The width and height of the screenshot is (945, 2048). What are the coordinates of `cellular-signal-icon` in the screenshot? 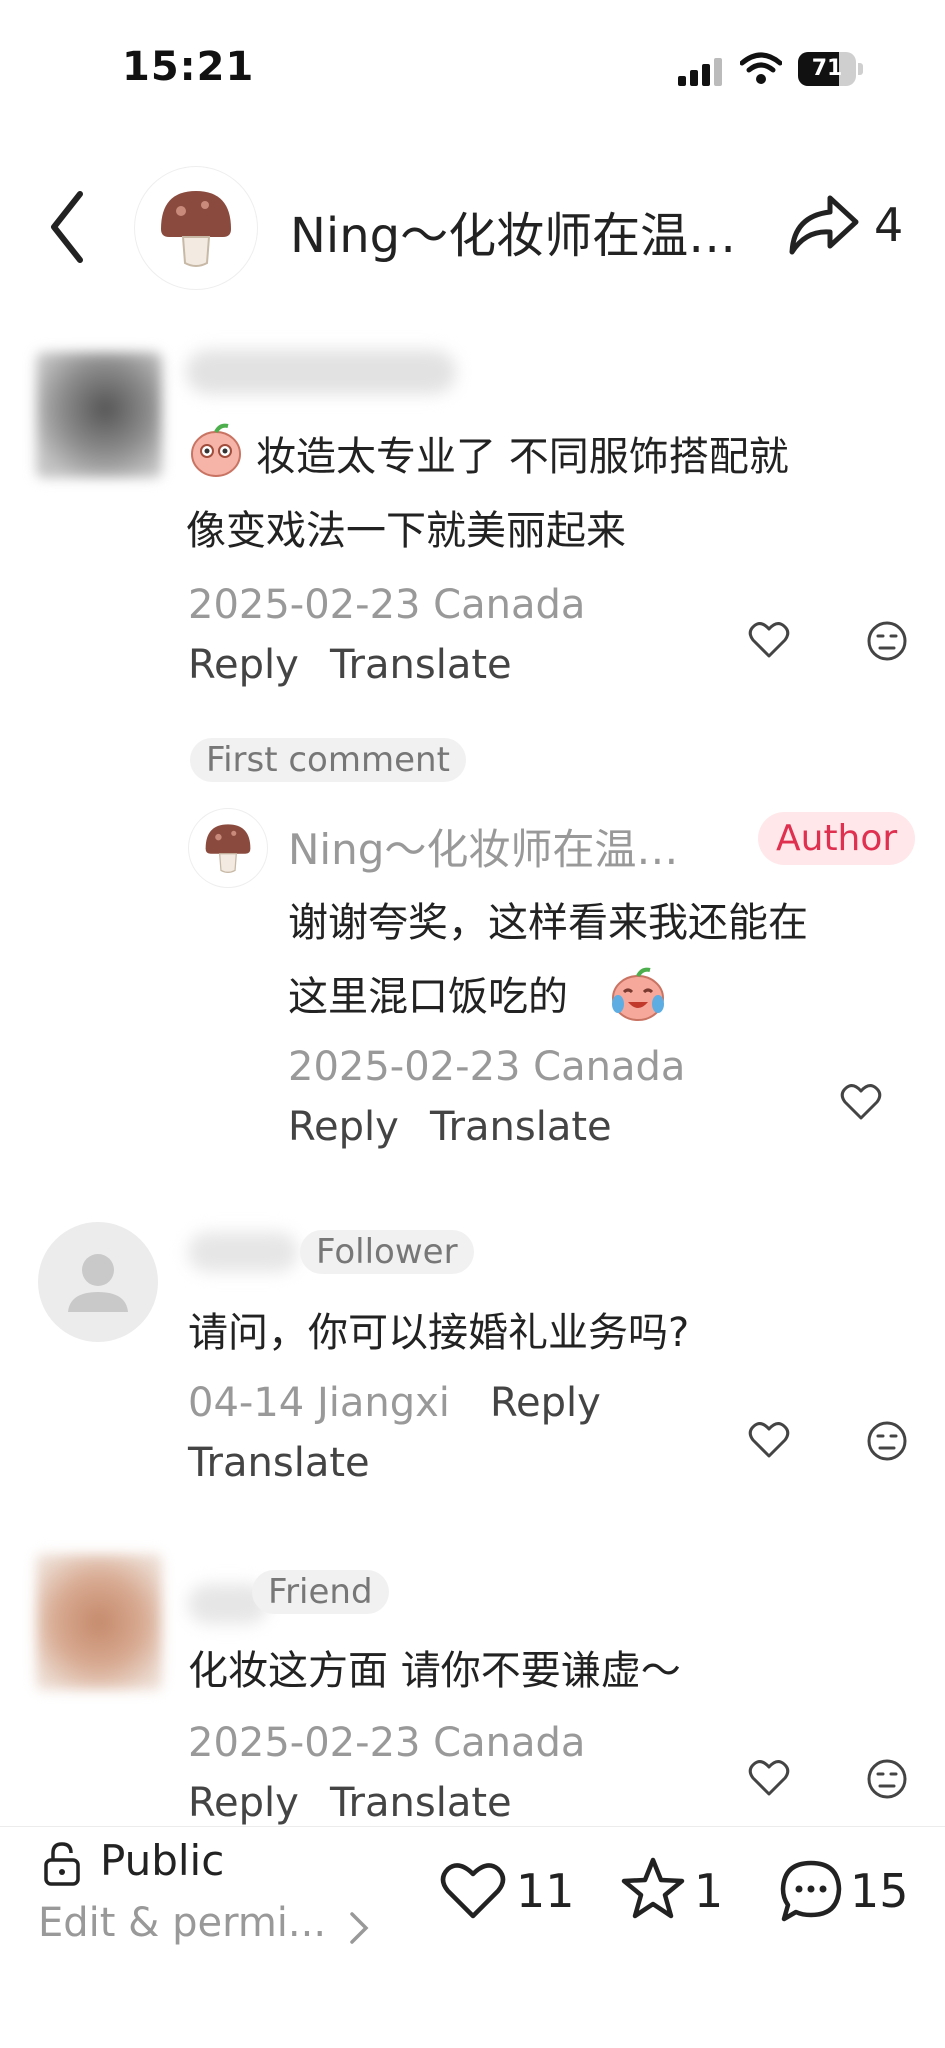 It's located at (700, 72).